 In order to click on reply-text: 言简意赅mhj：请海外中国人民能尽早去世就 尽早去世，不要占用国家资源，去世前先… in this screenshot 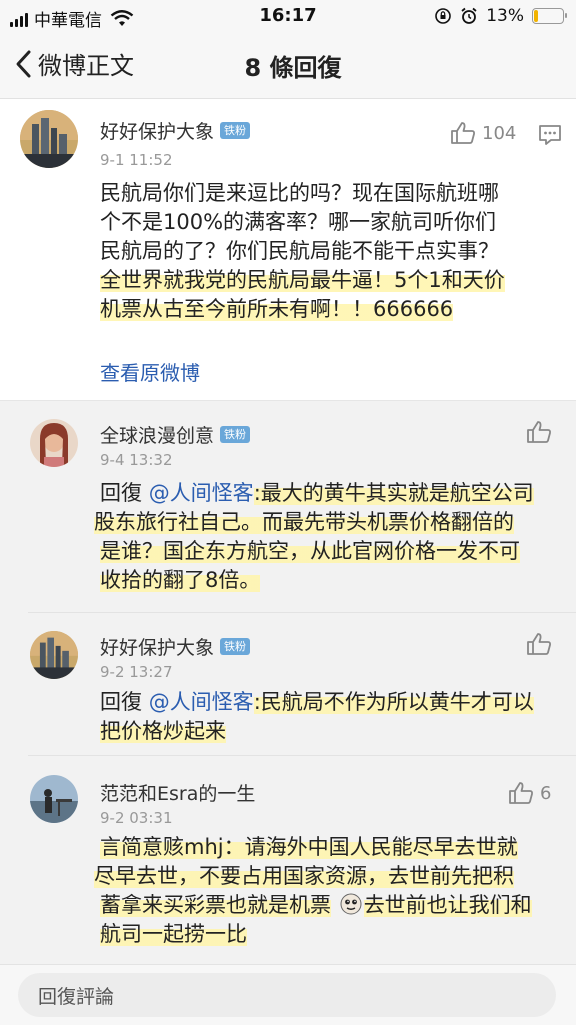, I will do `click(332, 891)`.